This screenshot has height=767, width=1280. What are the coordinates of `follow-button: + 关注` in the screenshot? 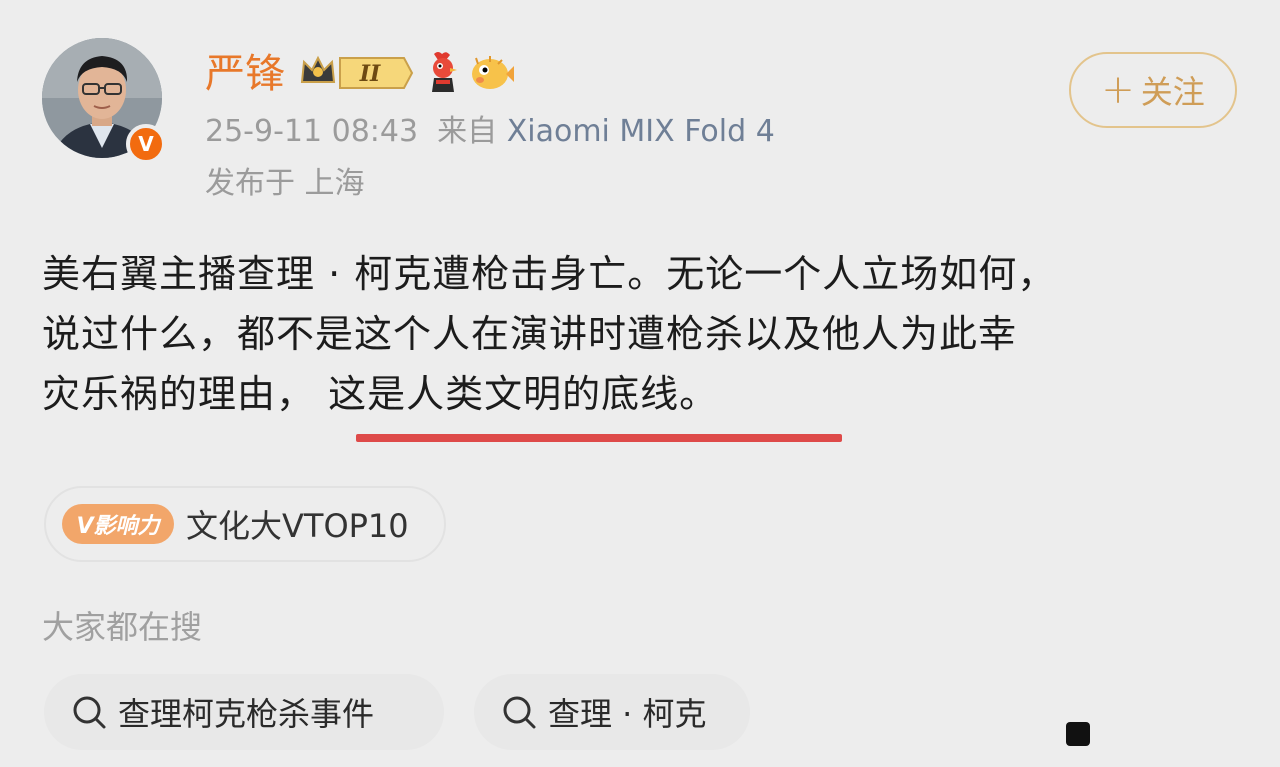 It's located at (1153, 90).